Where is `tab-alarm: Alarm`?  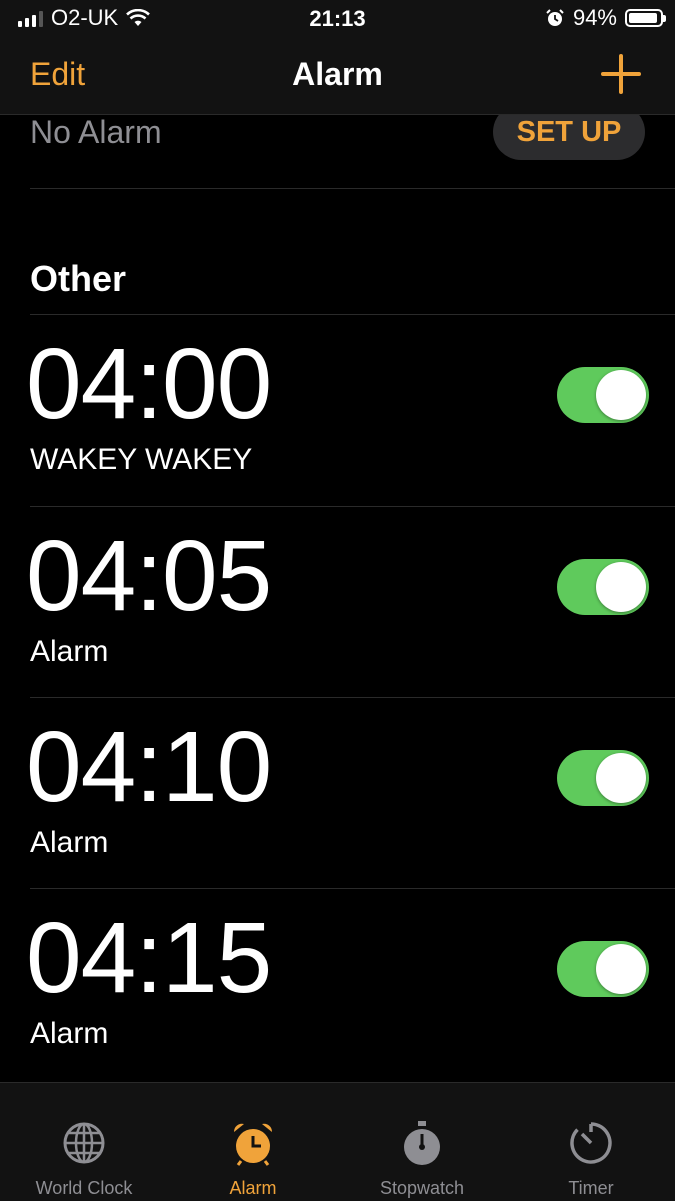
tab-alarm: Alarm is located at coordinates (253, 1142).